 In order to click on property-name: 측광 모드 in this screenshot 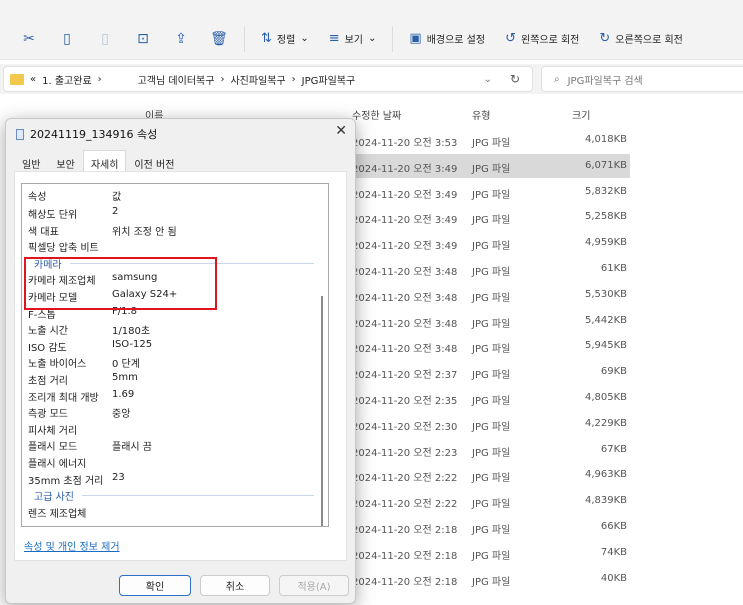, I will do `click(48, 415)`.